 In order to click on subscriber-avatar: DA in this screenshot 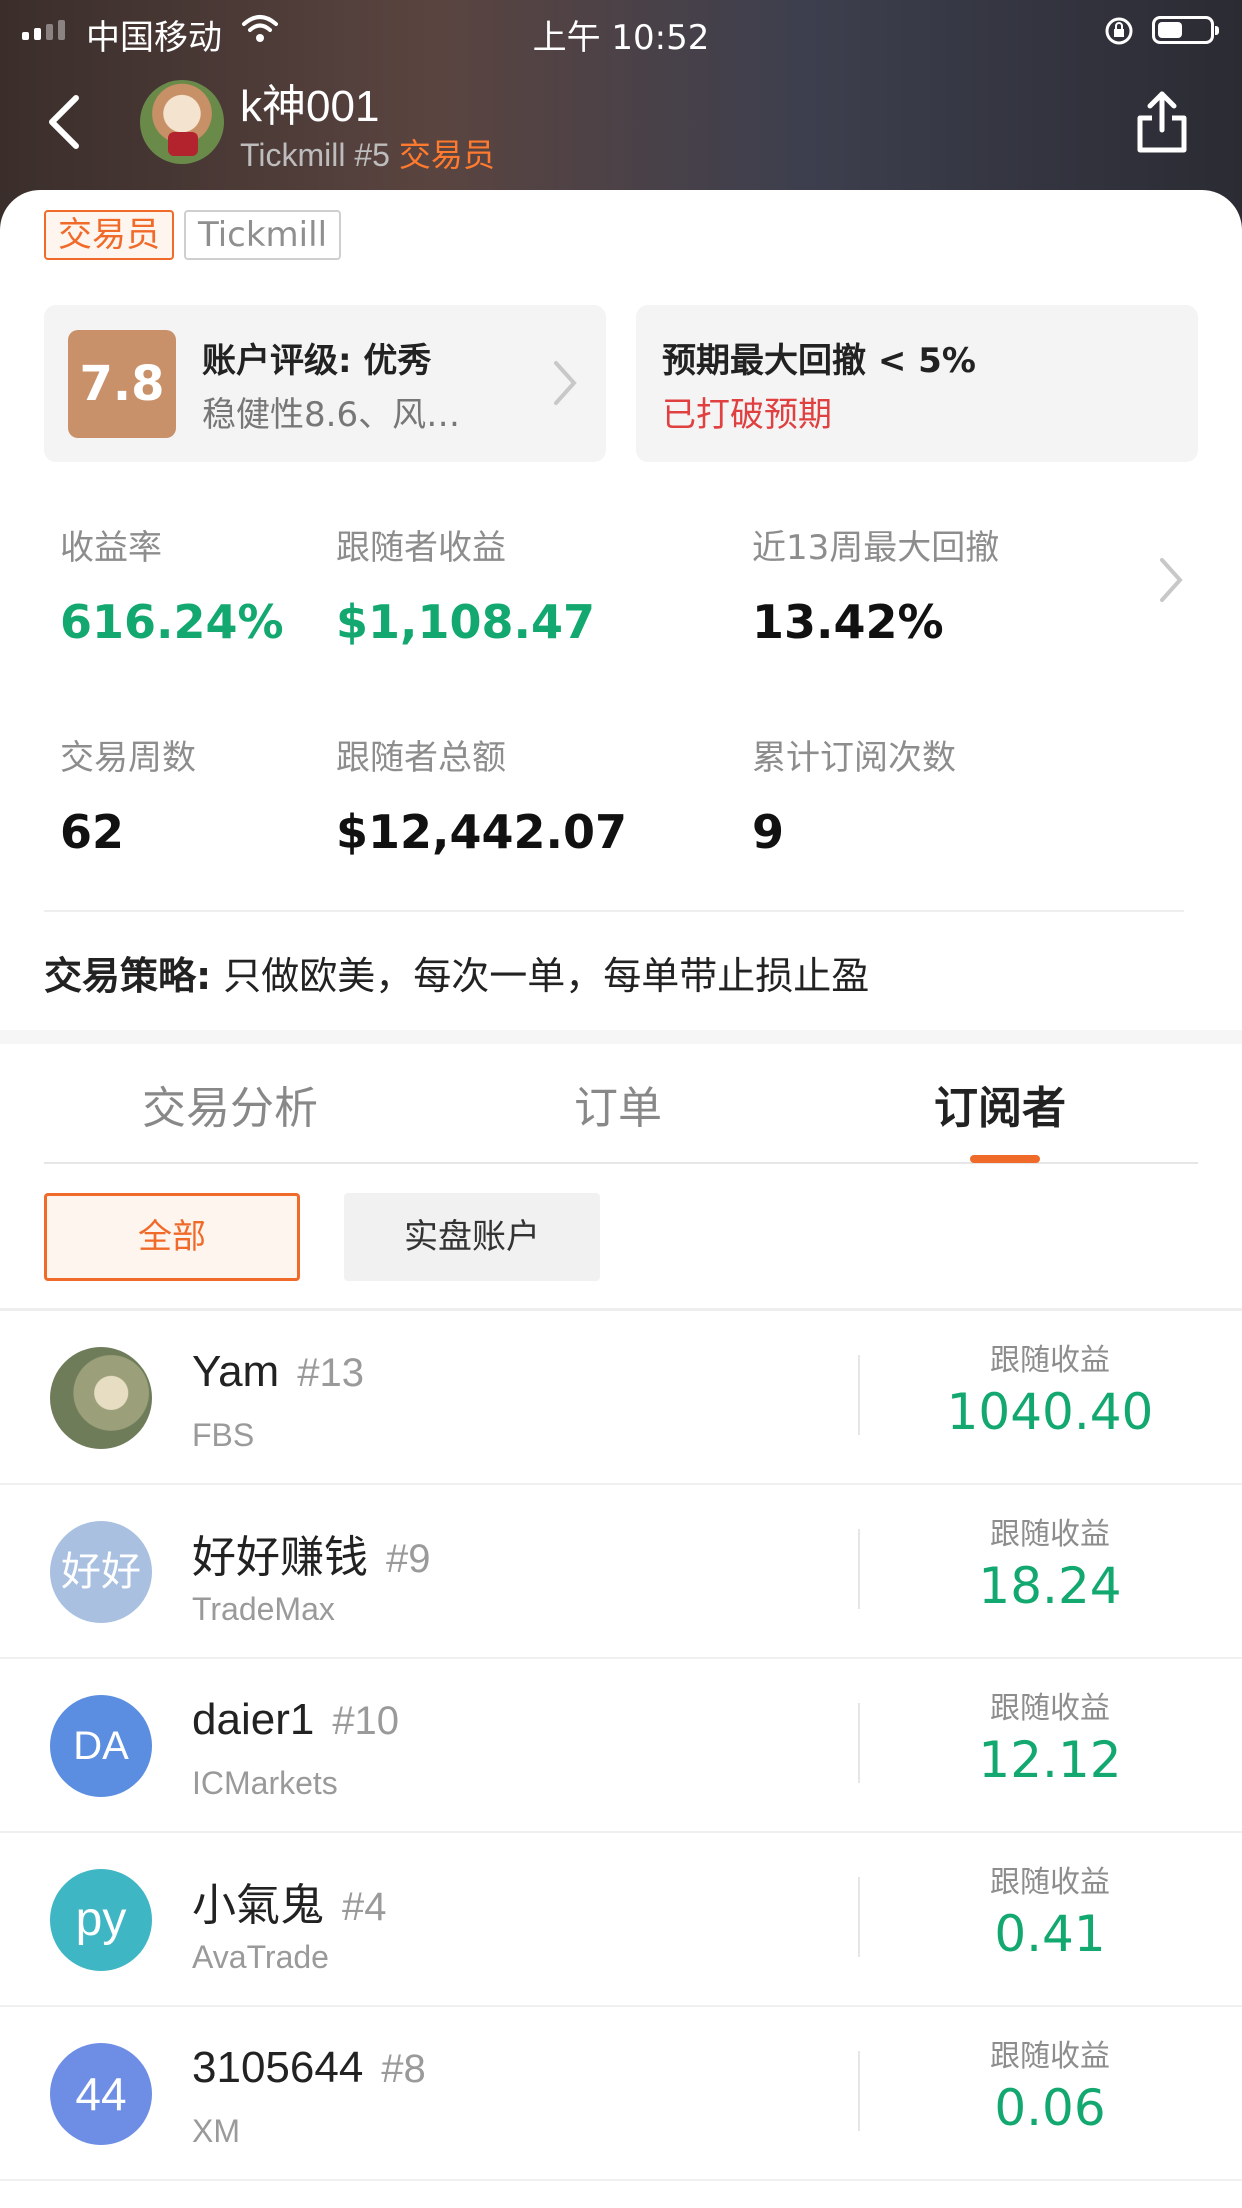, I will do `click(101, 1746)`.